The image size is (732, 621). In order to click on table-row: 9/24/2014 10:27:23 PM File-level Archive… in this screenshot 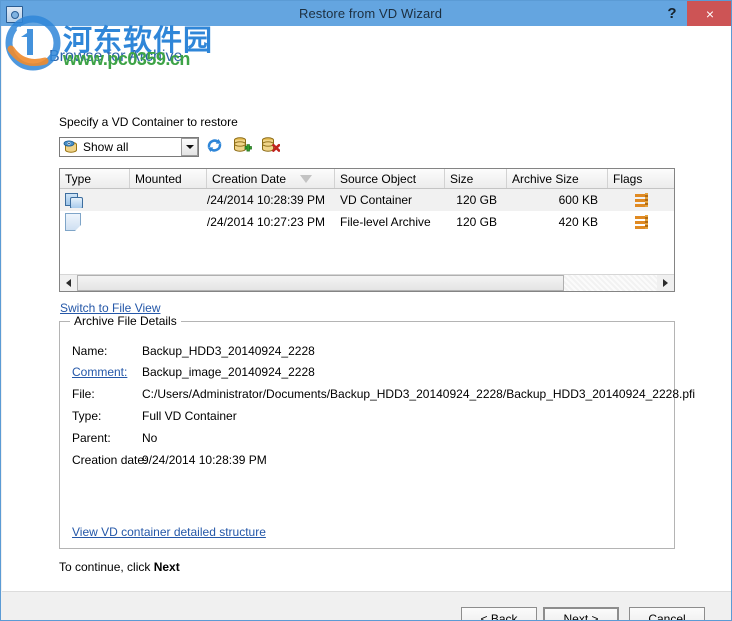, I will do `click(367, 222)`.